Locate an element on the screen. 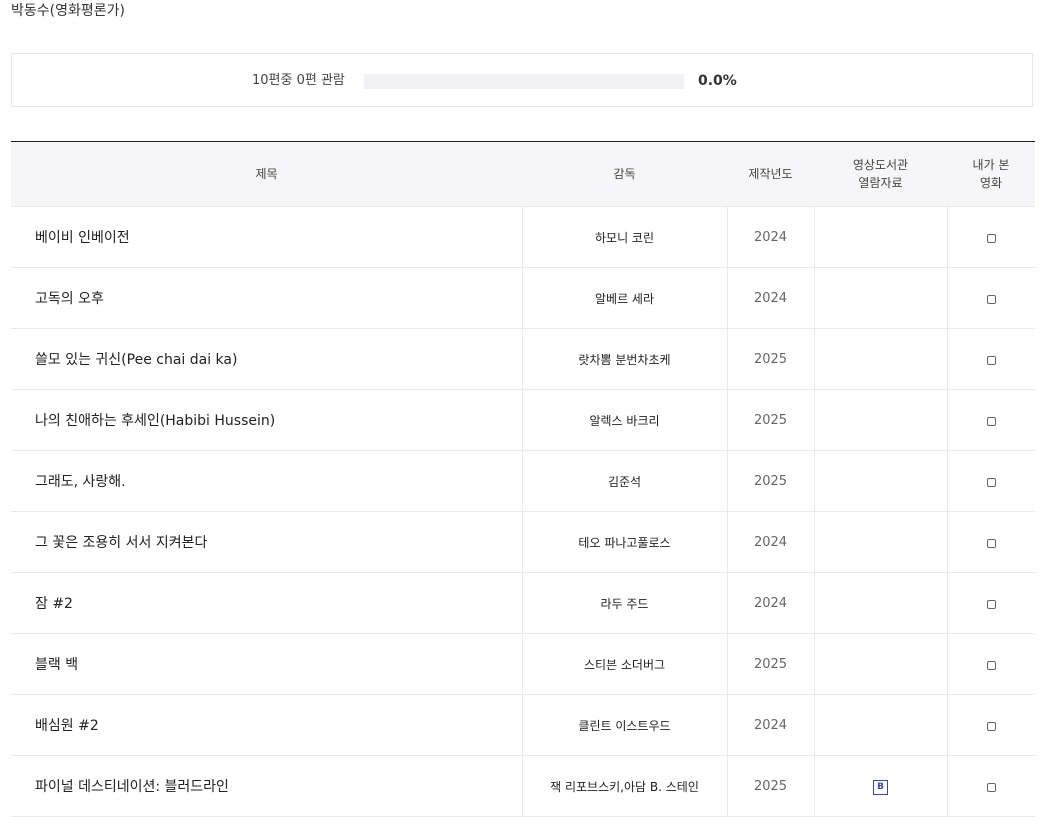  table-row: 고독의 오후 알베르 세라 2024 is located at coordinates (523, 298).